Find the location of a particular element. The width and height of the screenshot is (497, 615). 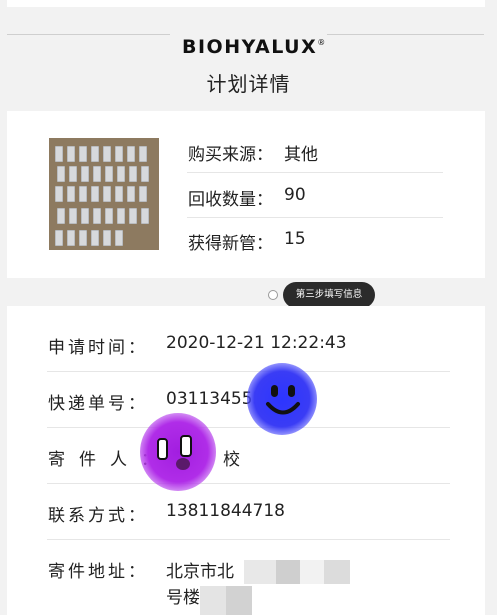

smiley-sticker-icon is located at coordinates (282, 399).